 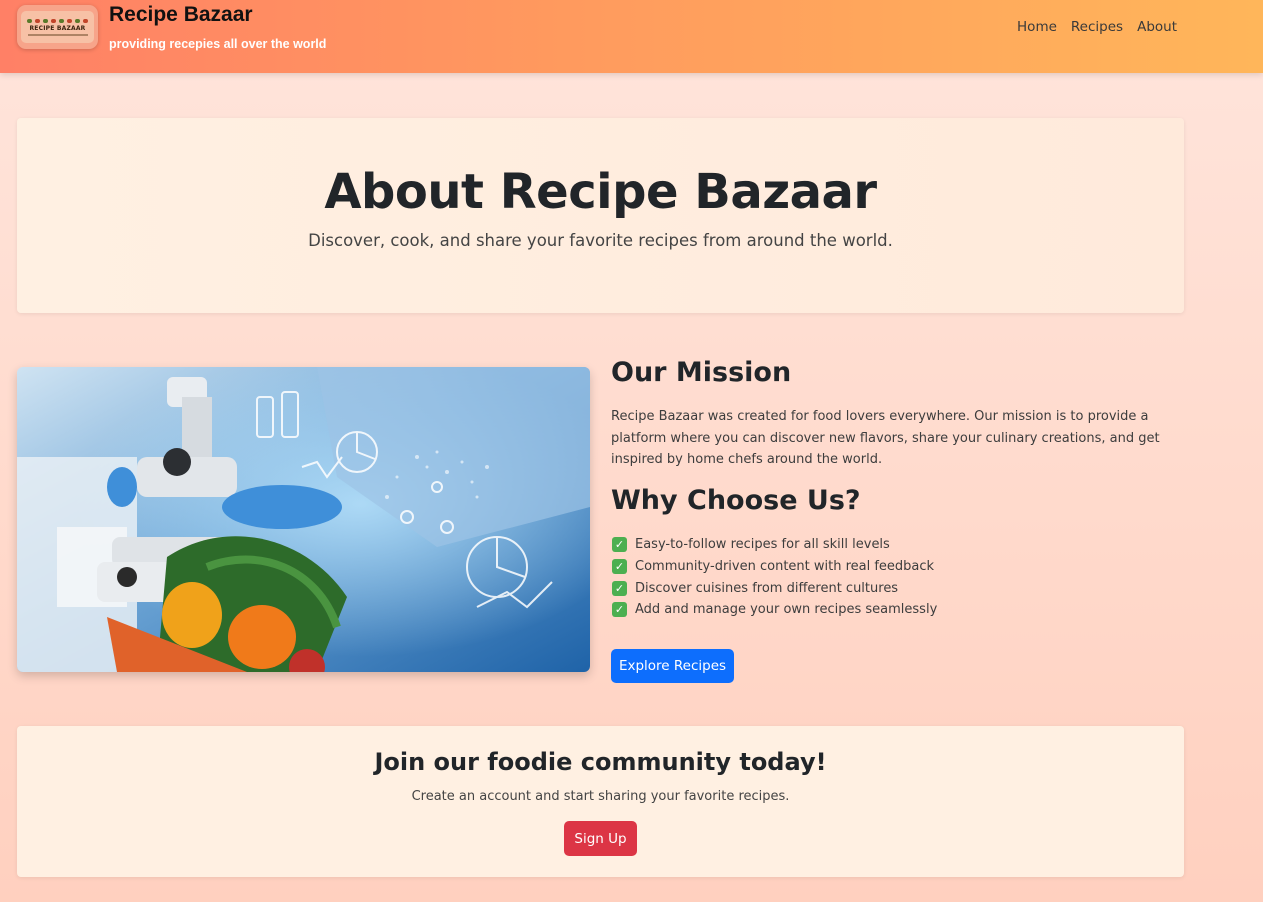 I want to click on logo-badge: RECIPE BAZAAR, so click(x=57, y=27).